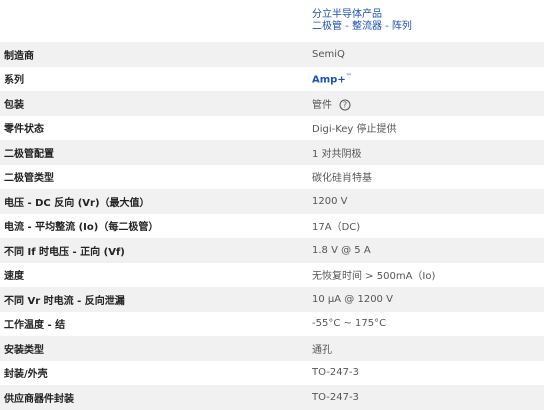 This screenshot has height=410, width=544. Describe the element at coordinates (348, 76) in the screenshot. I see `trademark-mark: ™` at that location.